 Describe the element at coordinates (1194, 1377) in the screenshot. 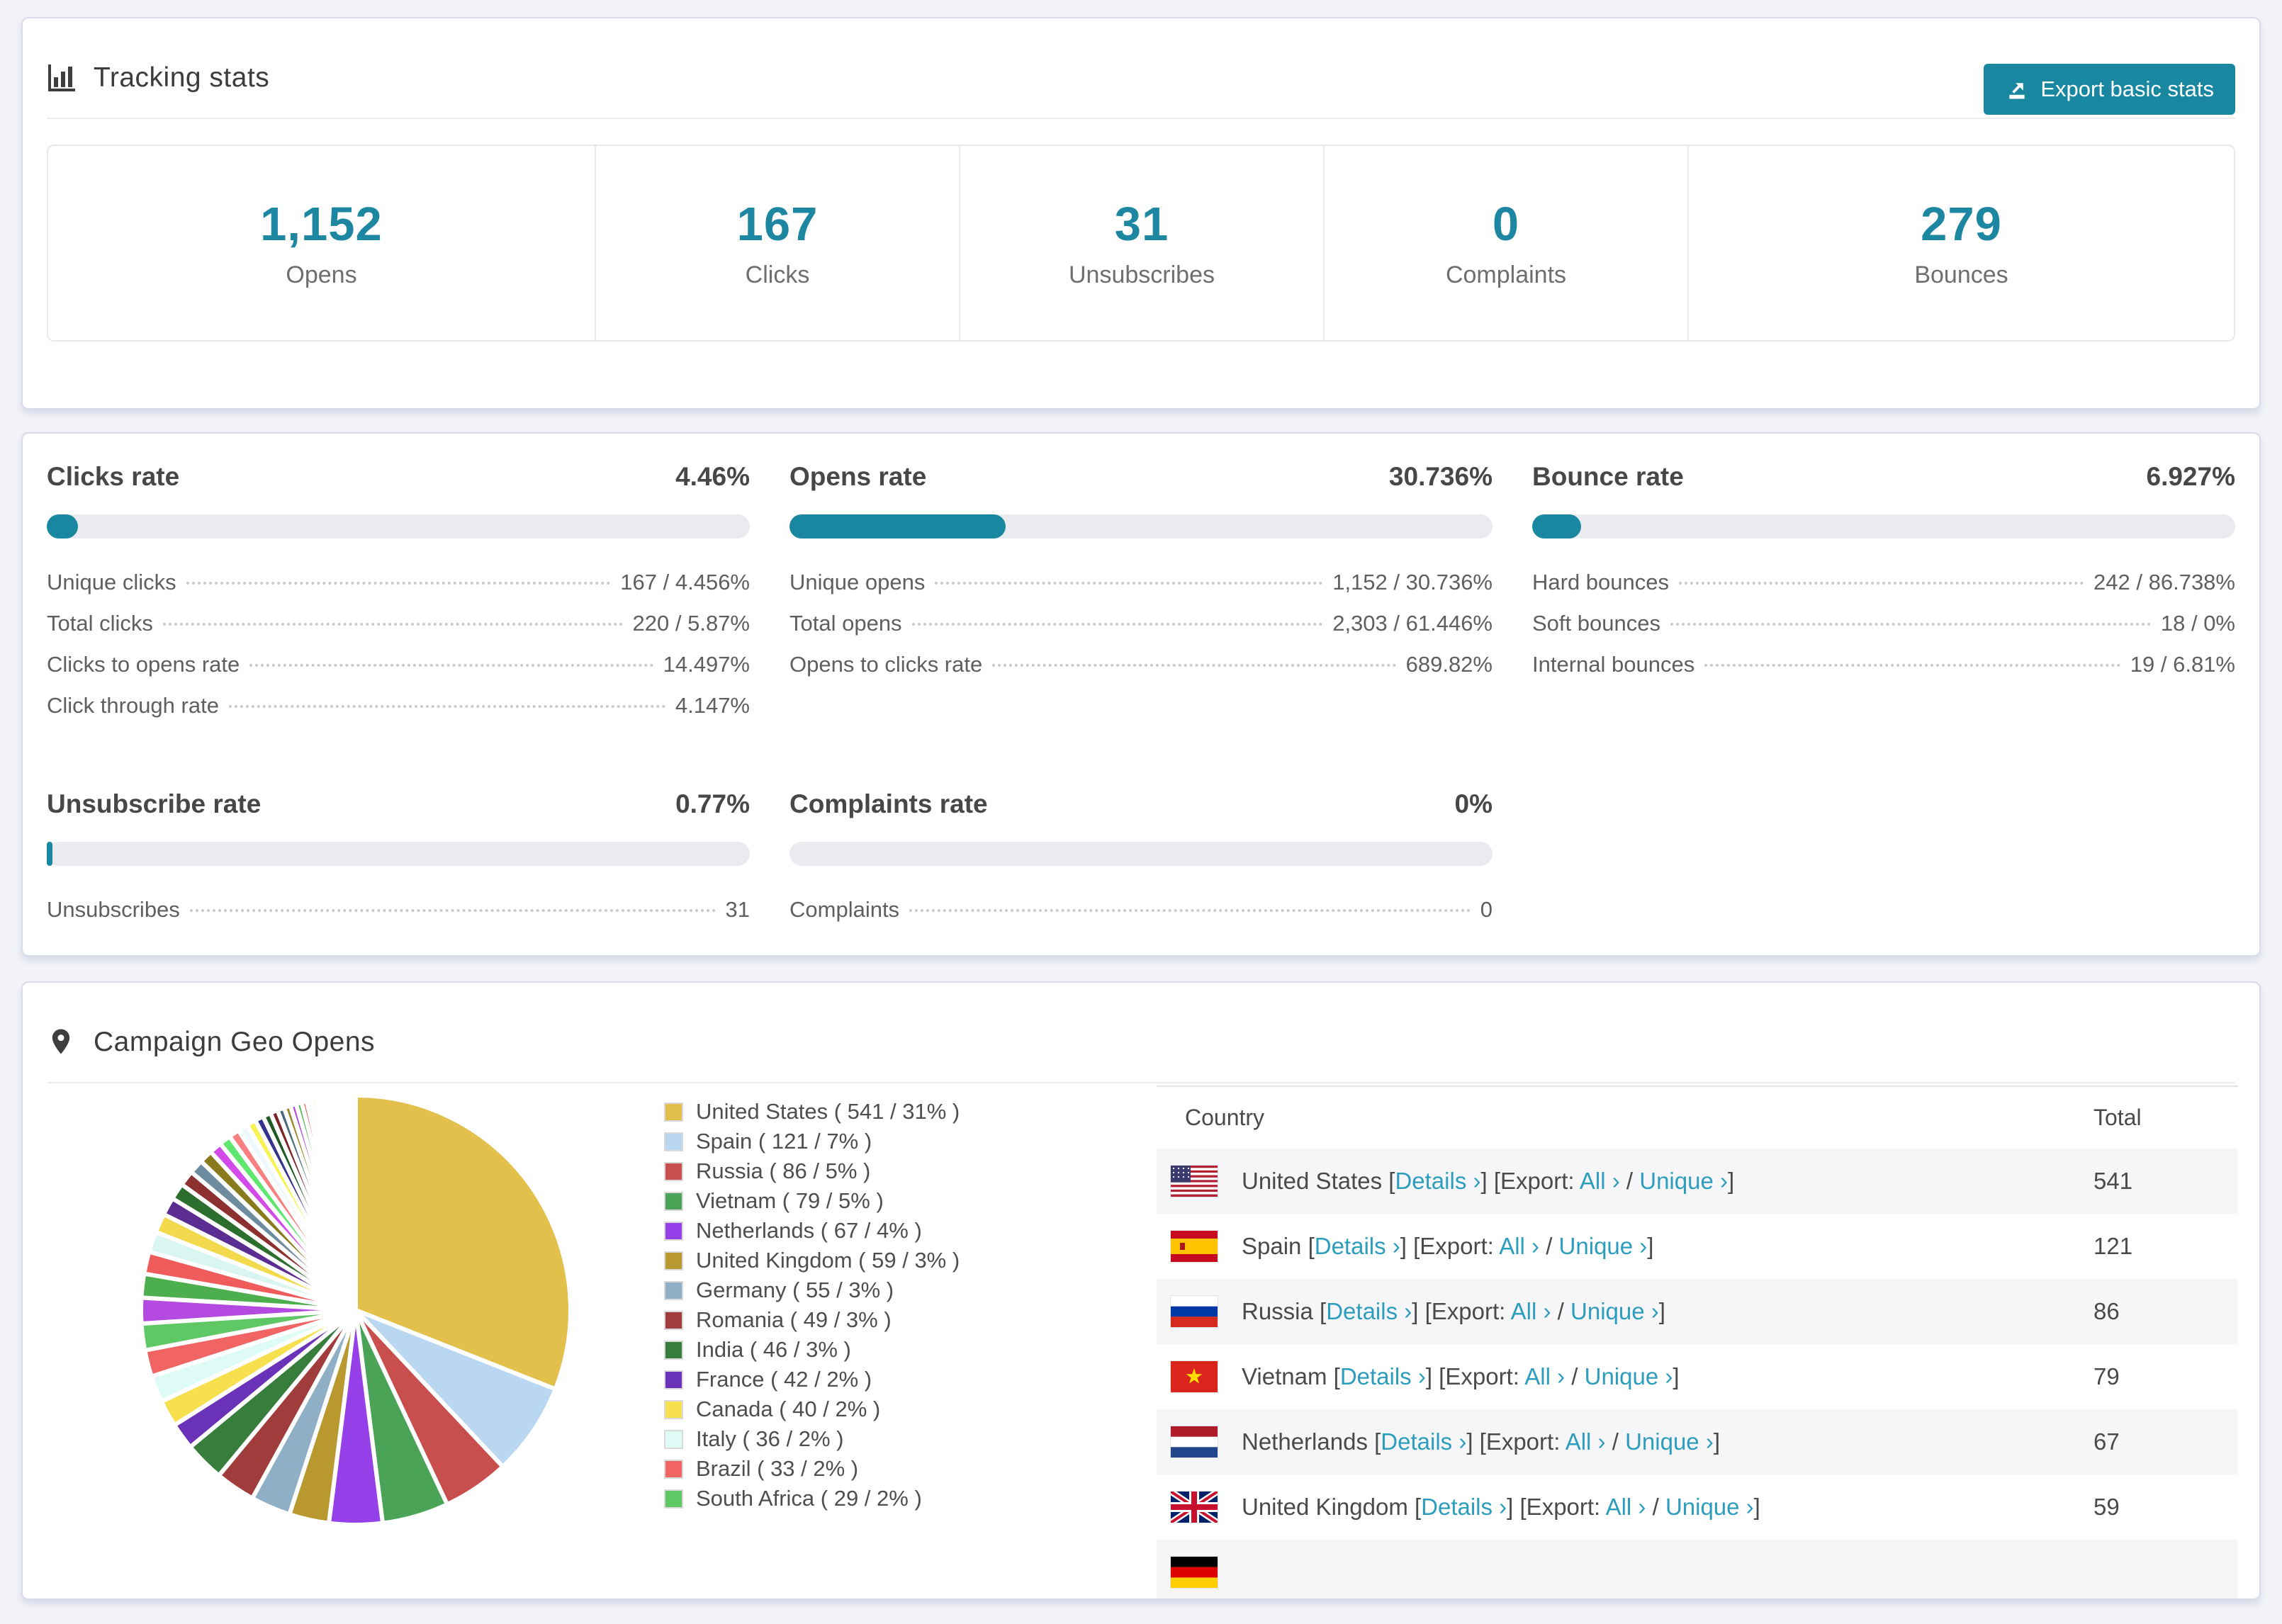

I see `vn-flag-icon` at that location.